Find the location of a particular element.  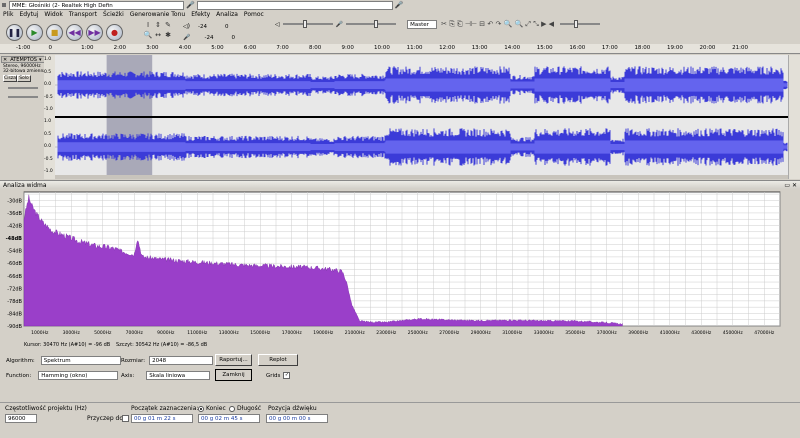

envelope-tool-icon: ⇕ is located at coordinates (158, 25).